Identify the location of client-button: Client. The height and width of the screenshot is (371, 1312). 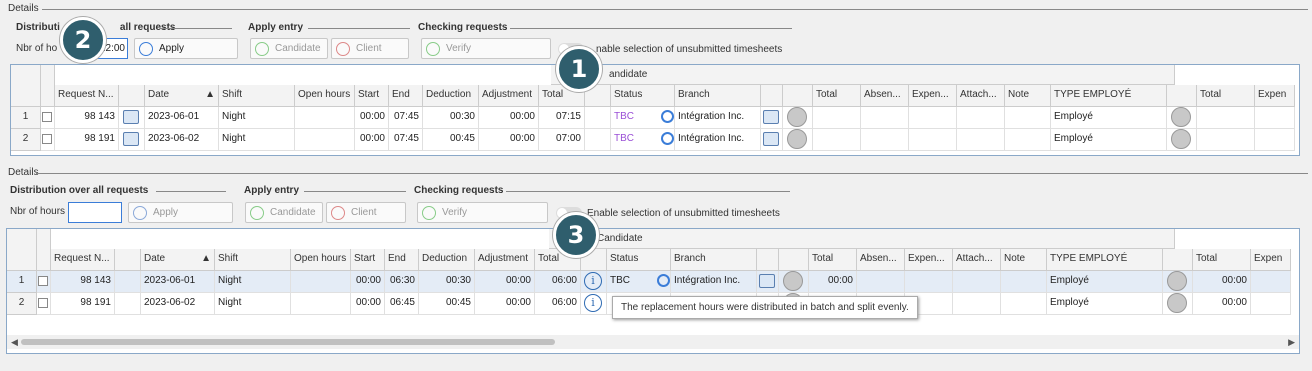
(370, 48).